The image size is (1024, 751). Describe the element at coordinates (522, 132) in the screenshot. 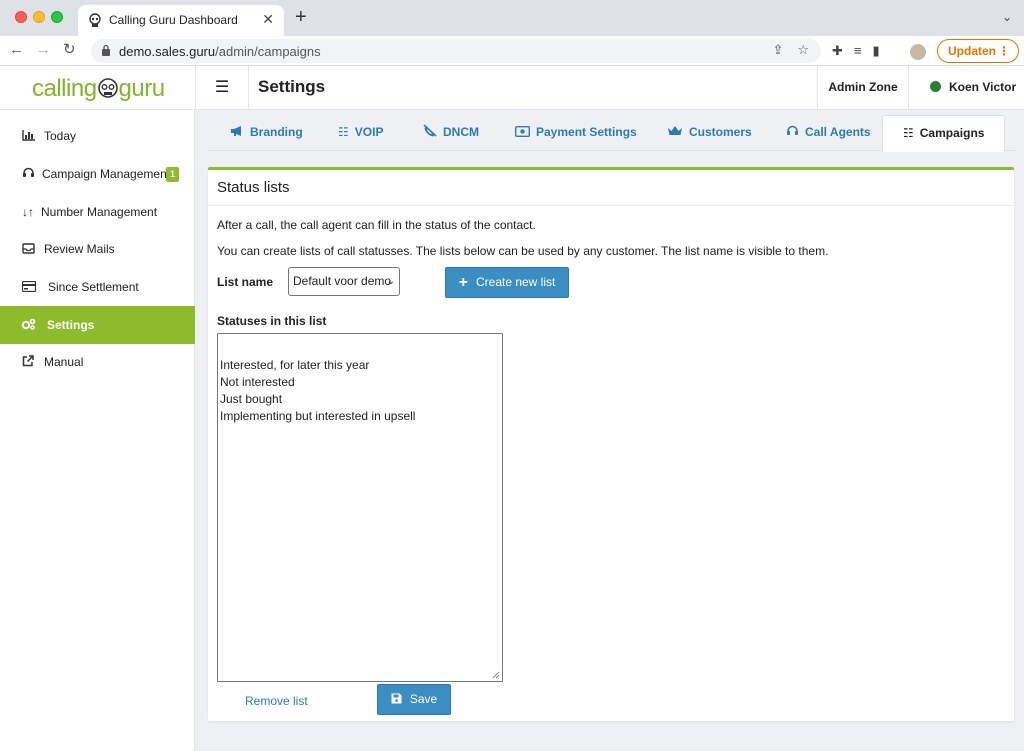

I see `money-icon` at that location.